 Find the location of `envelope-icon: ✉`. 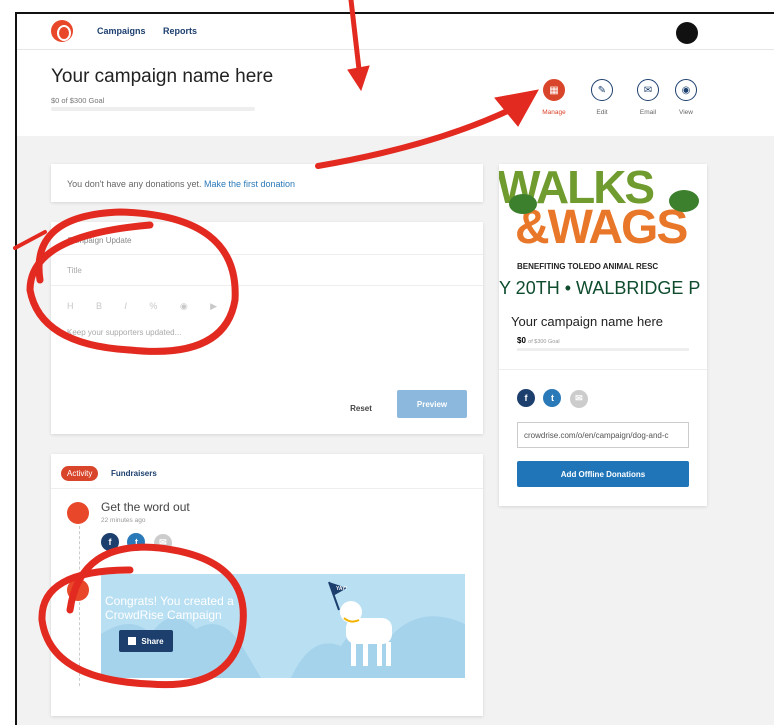

envelope-icon: ✉ is located at coordinates (648, 90).